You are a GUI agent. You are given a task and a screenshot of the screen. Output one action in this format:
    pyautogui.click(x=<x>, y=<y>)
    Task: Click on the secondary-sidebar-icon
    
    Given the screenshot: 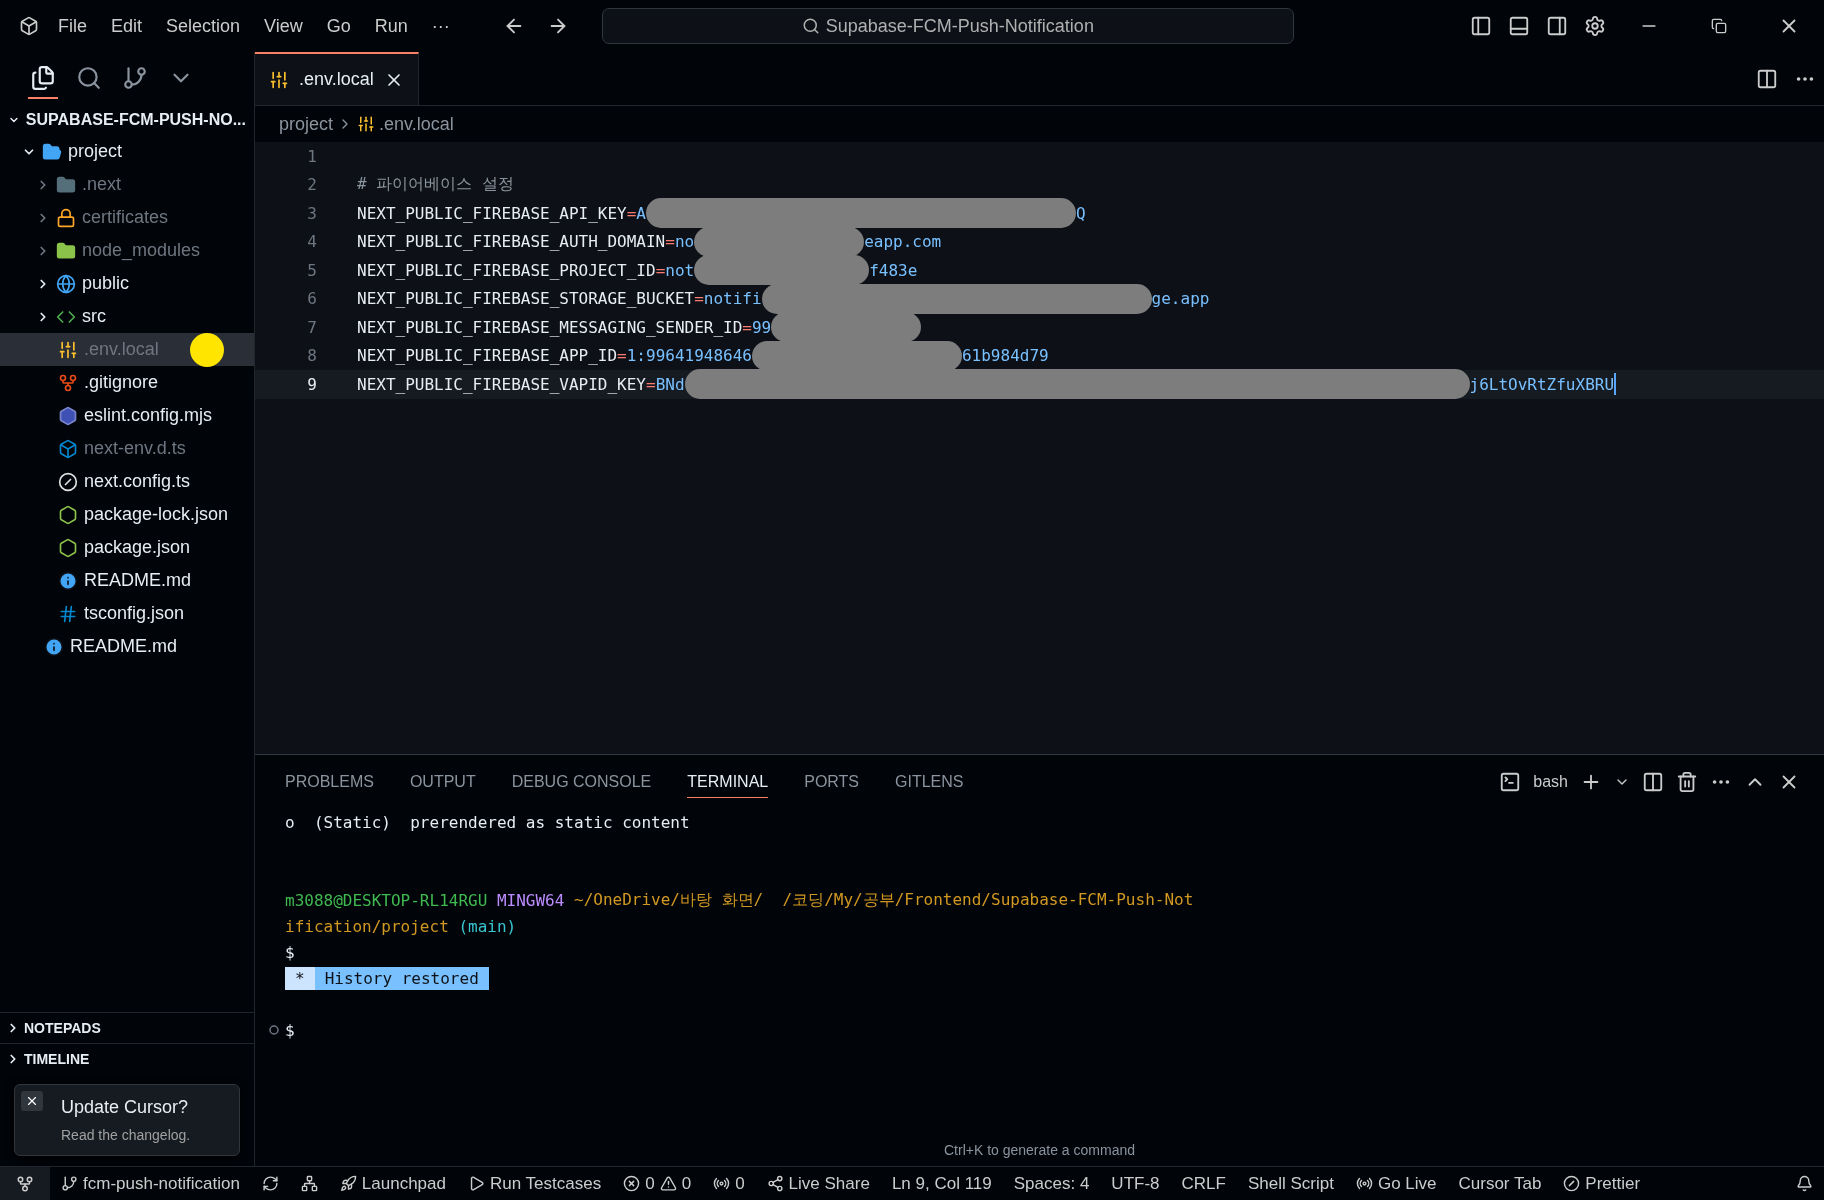 What is the action you would take?
    pyautogui.click(x=1557, y=26)
    